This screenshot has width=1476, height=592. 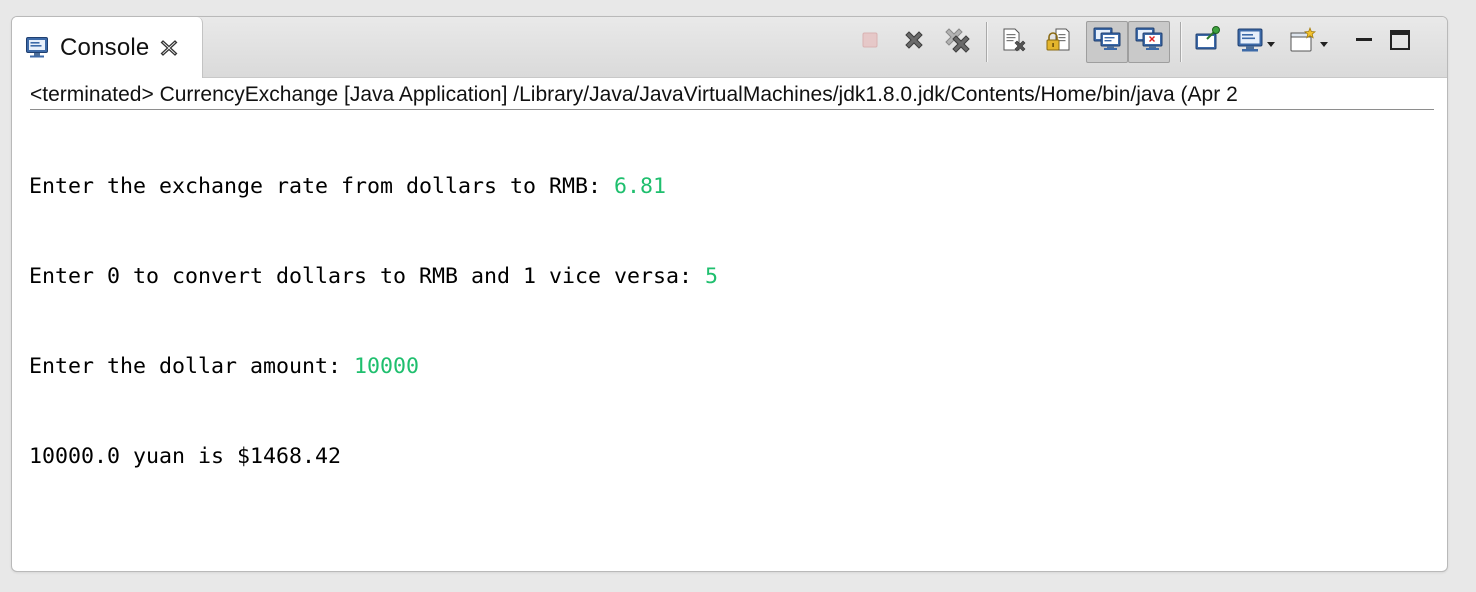 I want to click on clear-console-button, so click(x=1014, y=42).